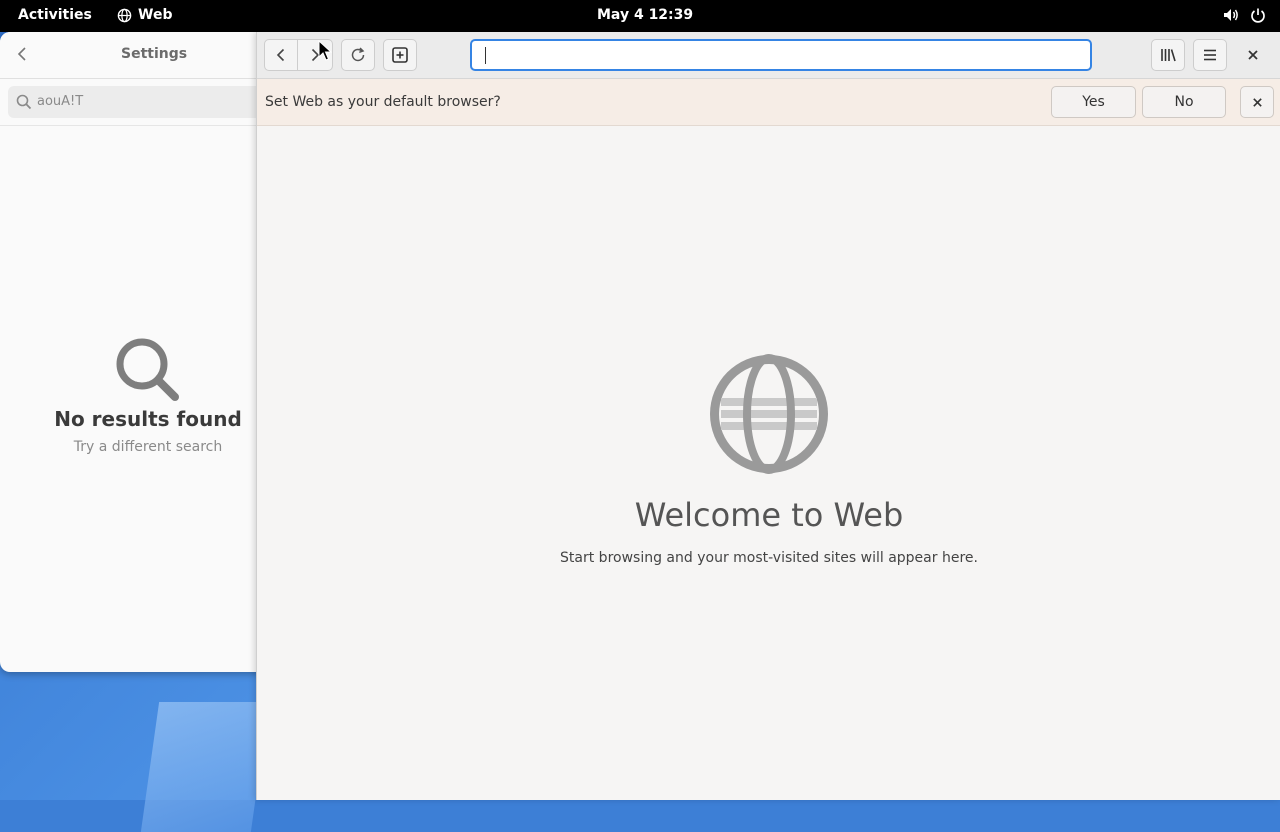  What do you see at coordinates (55, 15) in the screenshot?
I see `activities-button: Activities` at bounding box center [55, 15].